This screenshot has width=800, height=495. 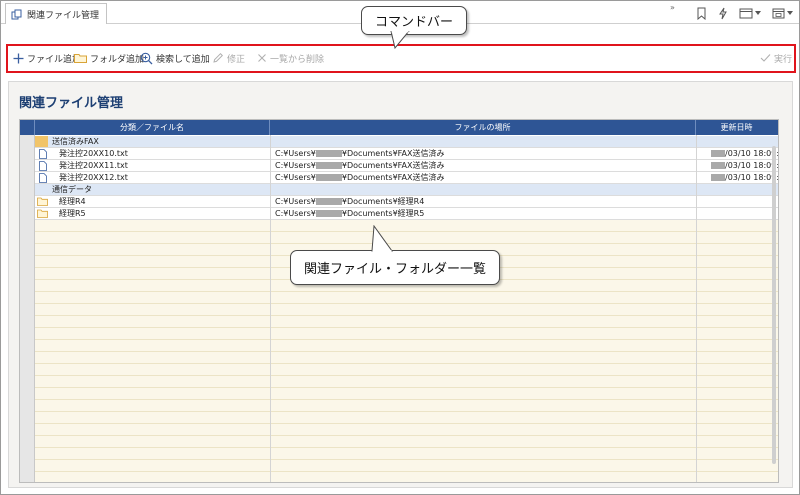 I want to click on copy-icon, so click(x=16, y=14).